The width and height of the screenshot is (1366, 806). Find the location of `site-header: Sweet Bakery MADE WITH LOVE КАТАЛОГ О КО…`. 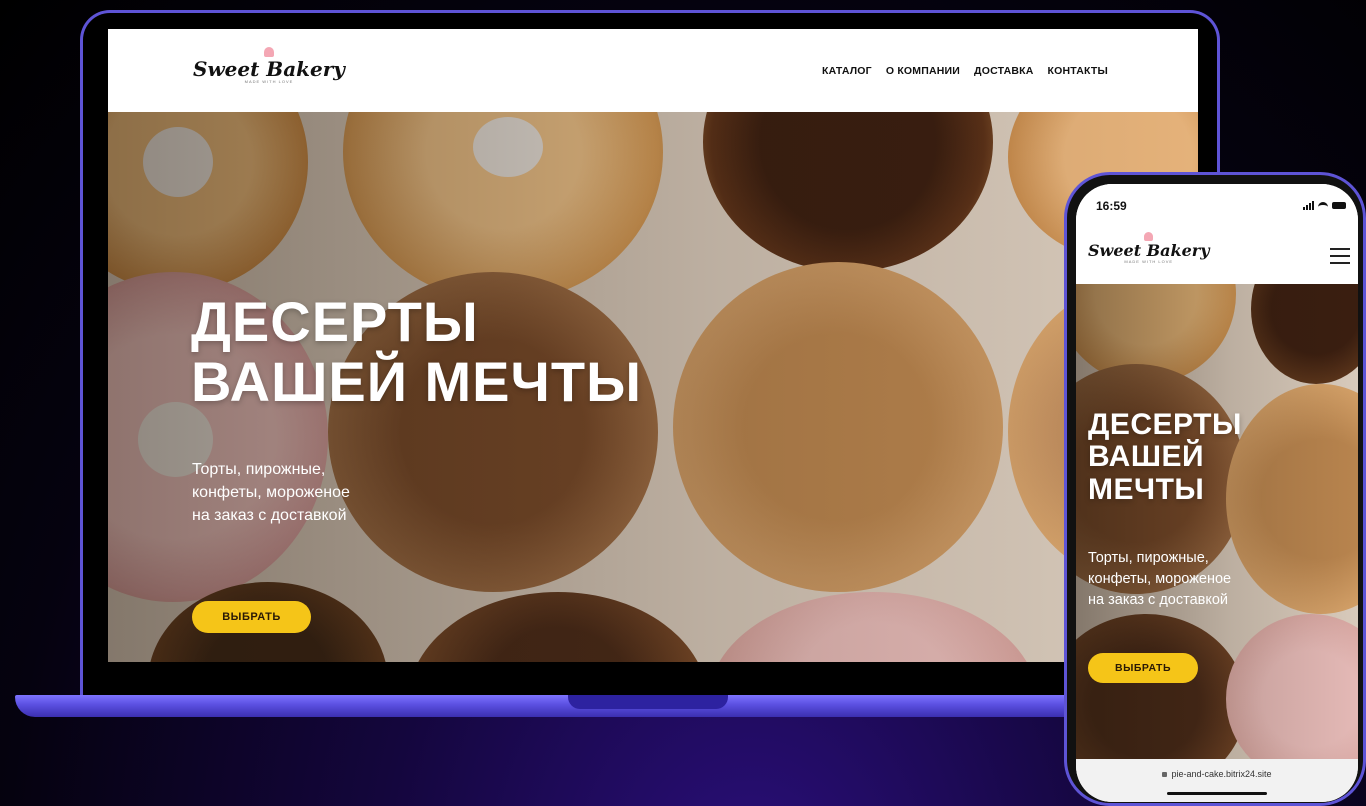

site-header: Sweet Bakery MADE WITH LOVE КАТАЛОГ О КО… is located at coordinates (653, 70).